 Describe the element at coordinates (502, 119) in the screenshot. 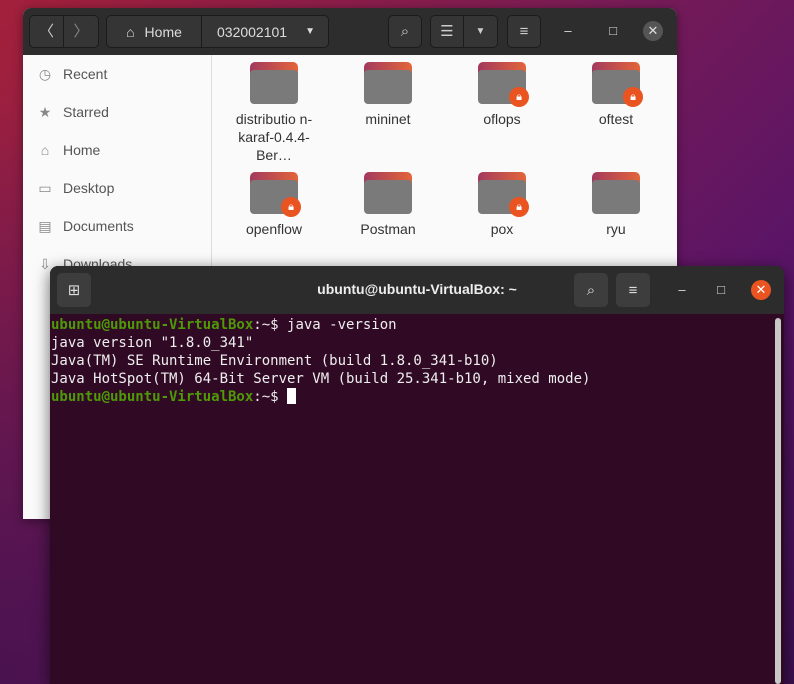

I see `folder-name: oflops` at that location.